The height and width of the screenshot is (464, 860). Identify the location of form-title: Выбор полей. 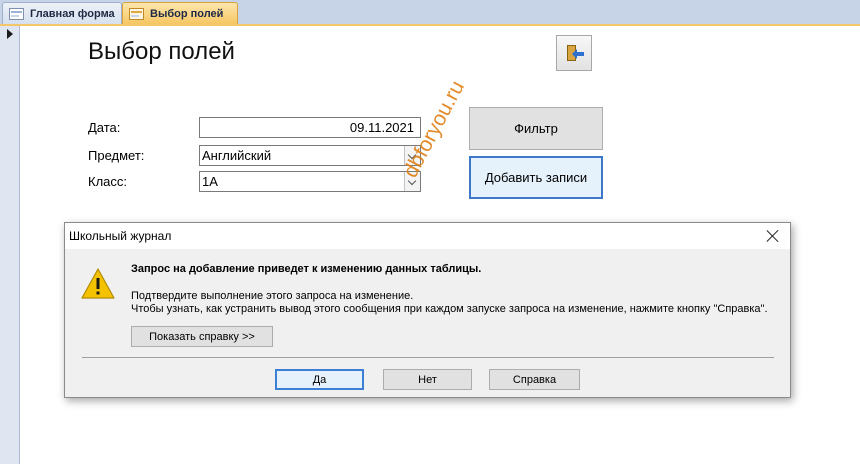
(161, 51).